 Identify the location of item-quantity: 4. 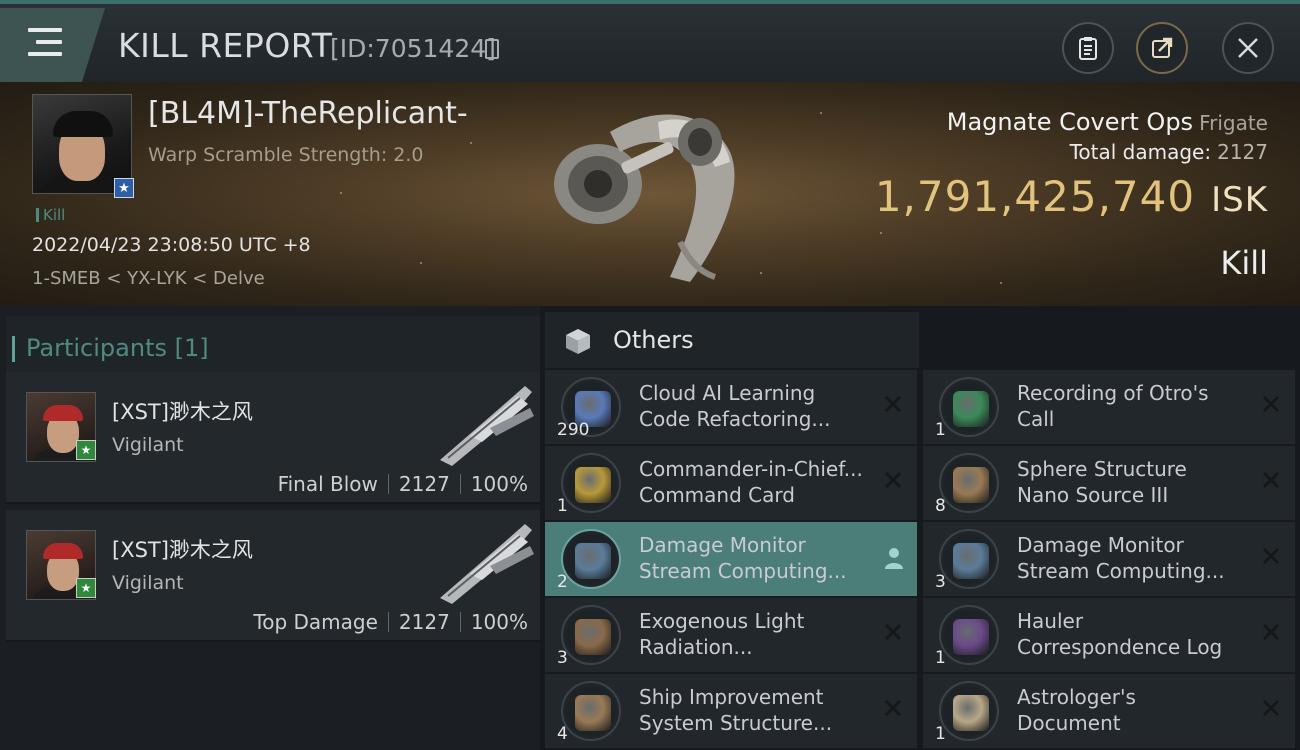
(562, 734).